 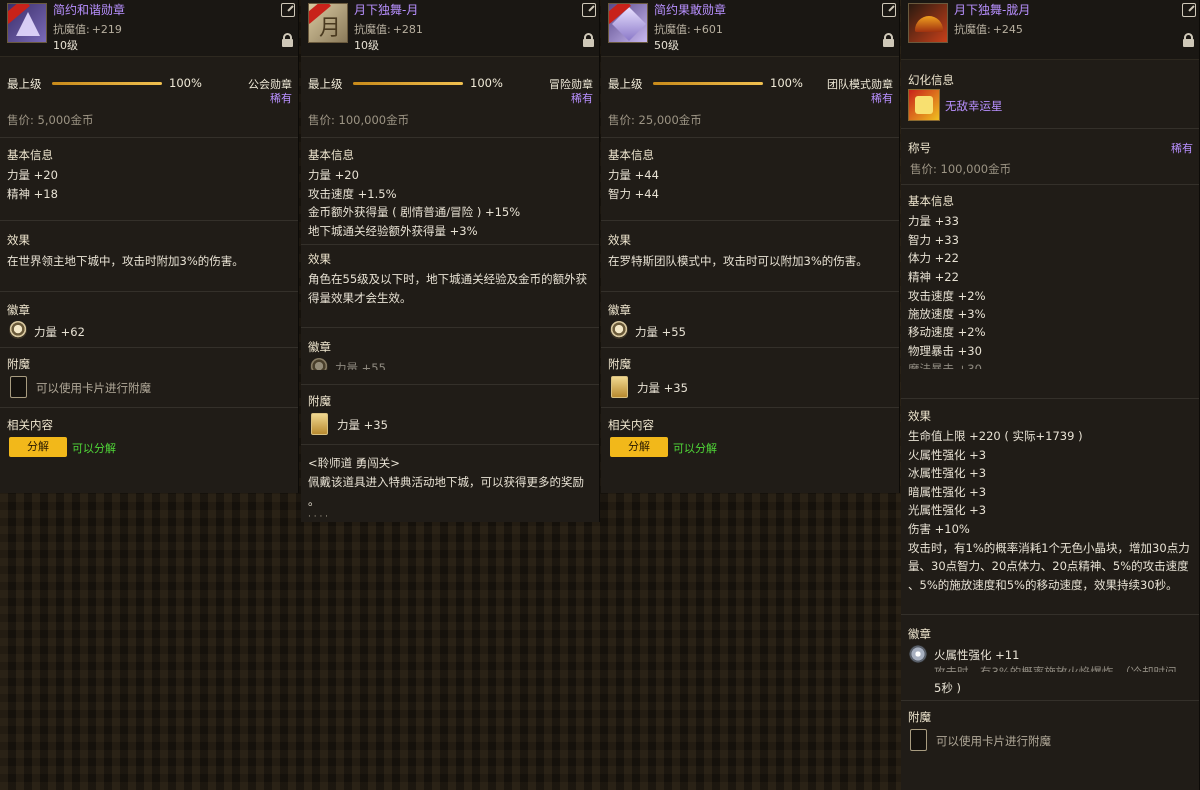 I want to click on basic-info-title: 基本信息, so click(x=331, y=155).